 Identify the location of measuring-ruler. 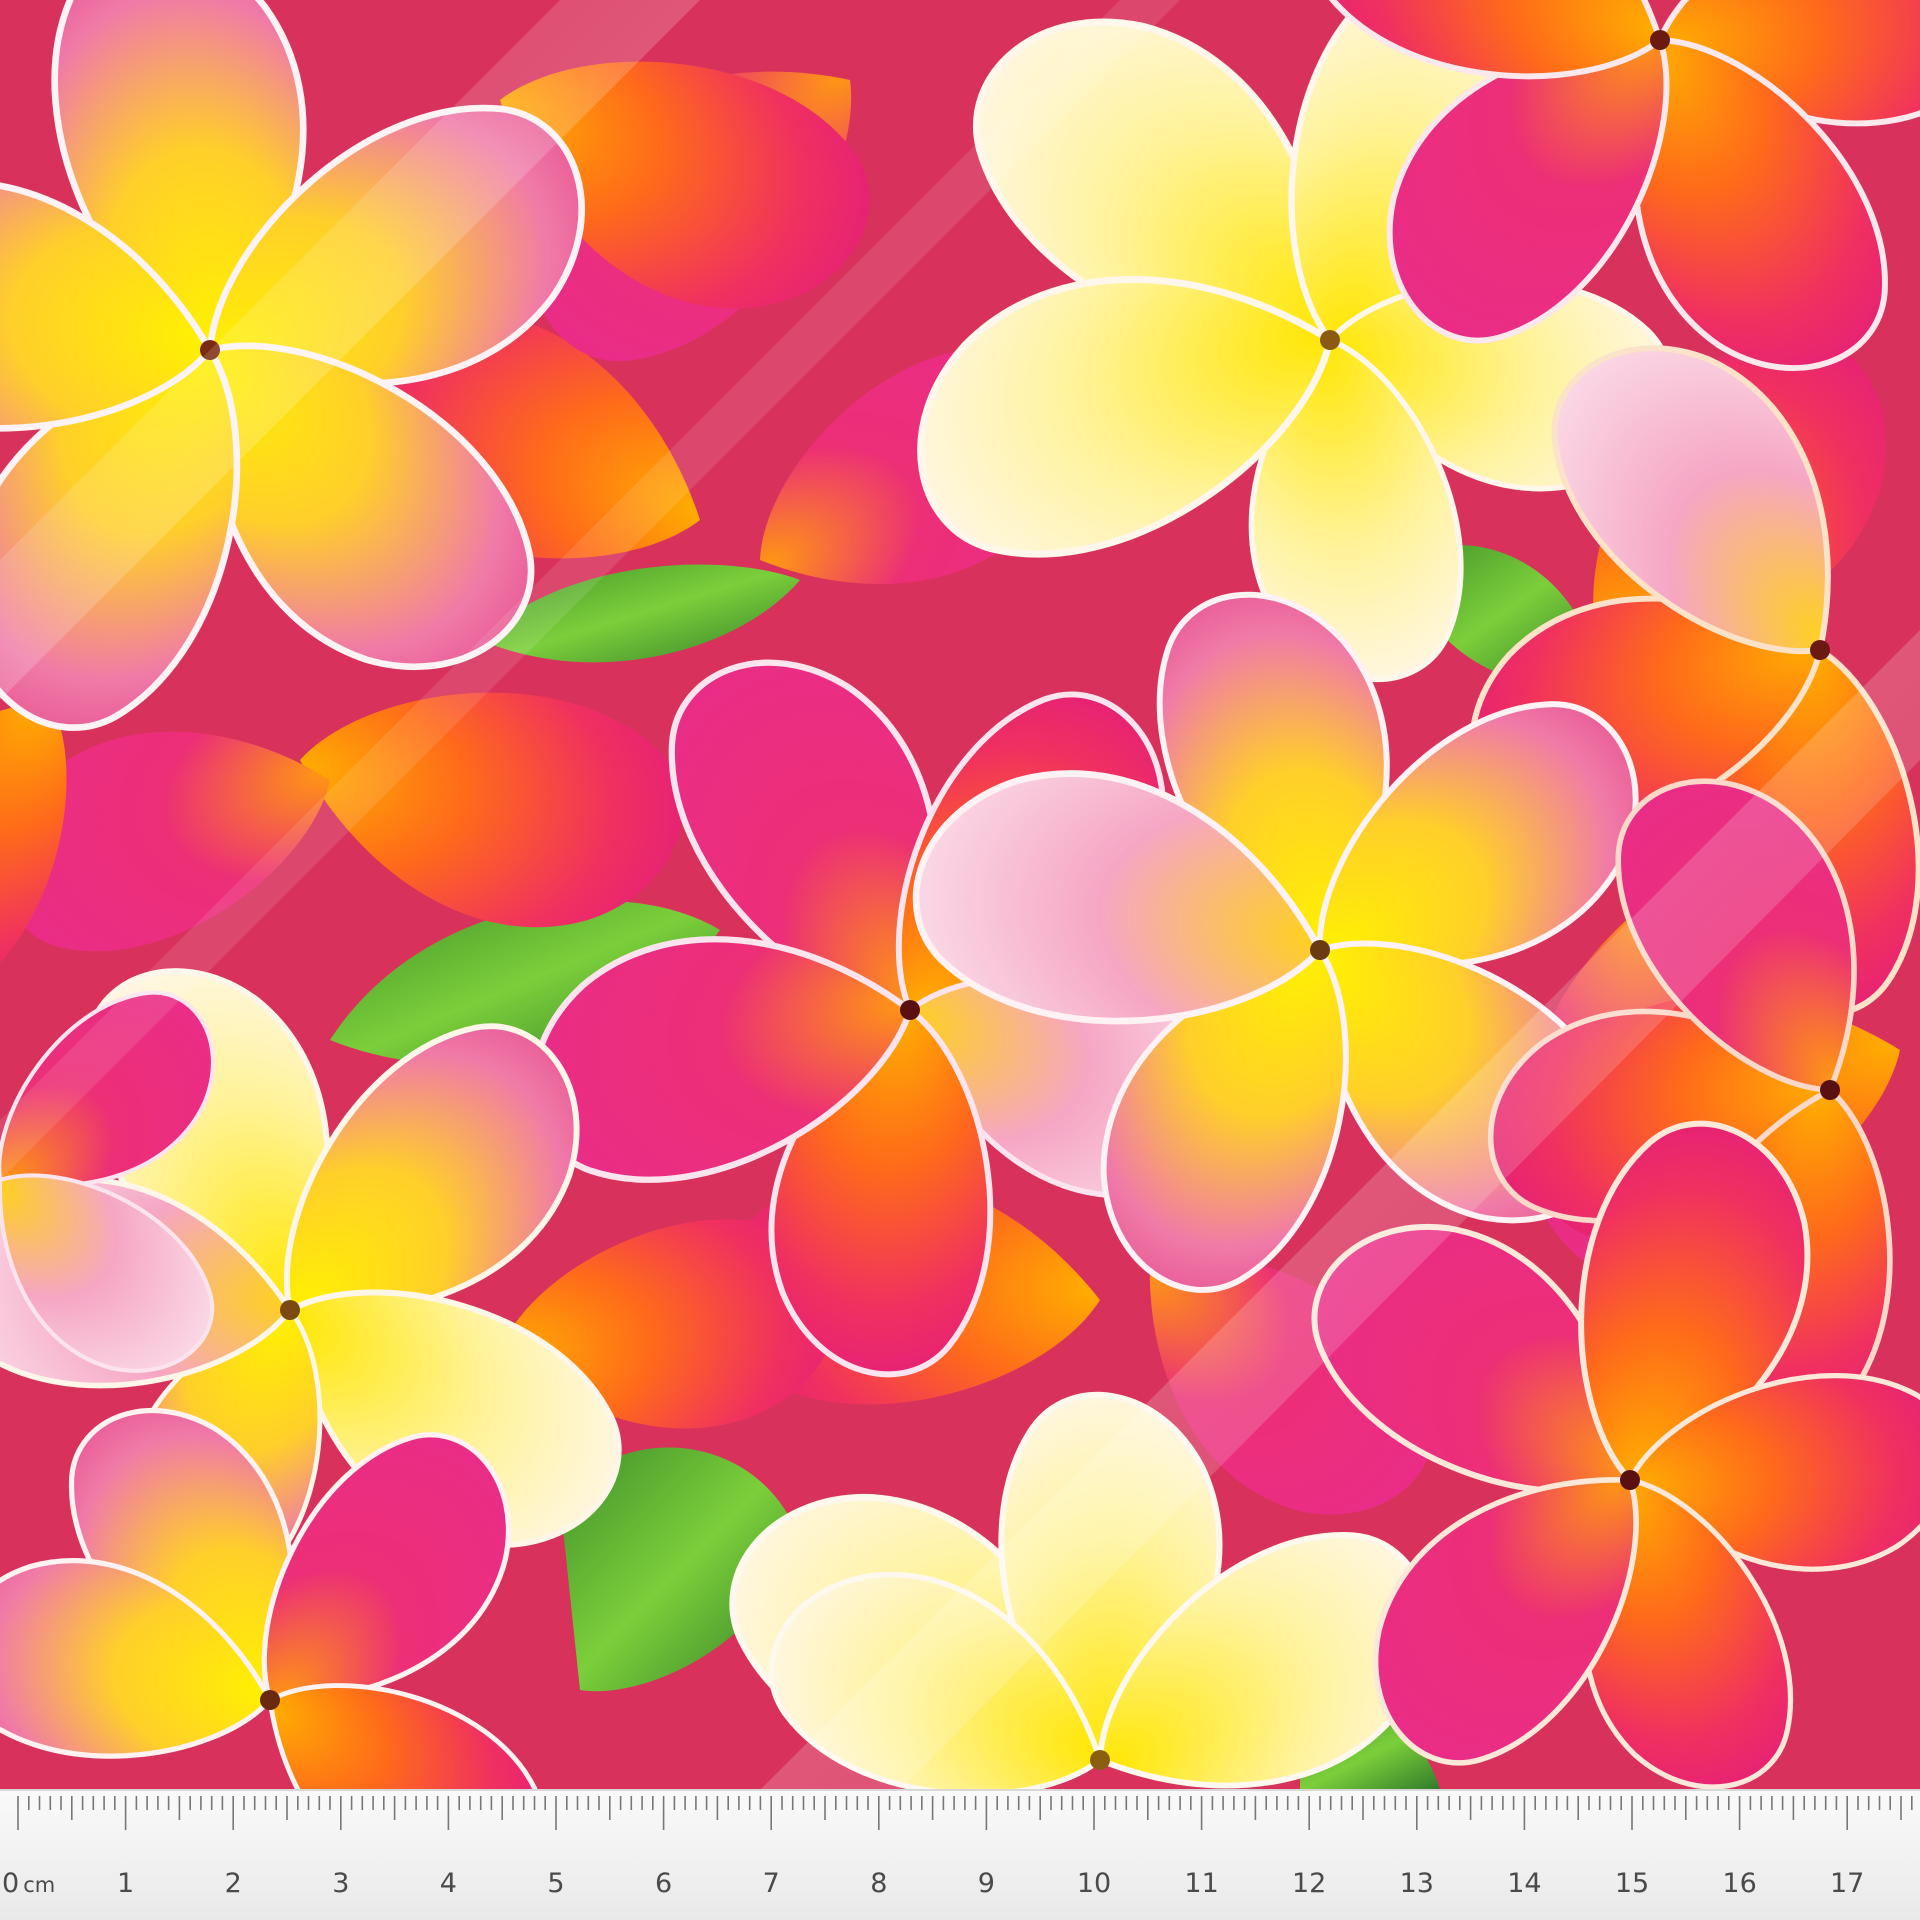
(960, 1854).